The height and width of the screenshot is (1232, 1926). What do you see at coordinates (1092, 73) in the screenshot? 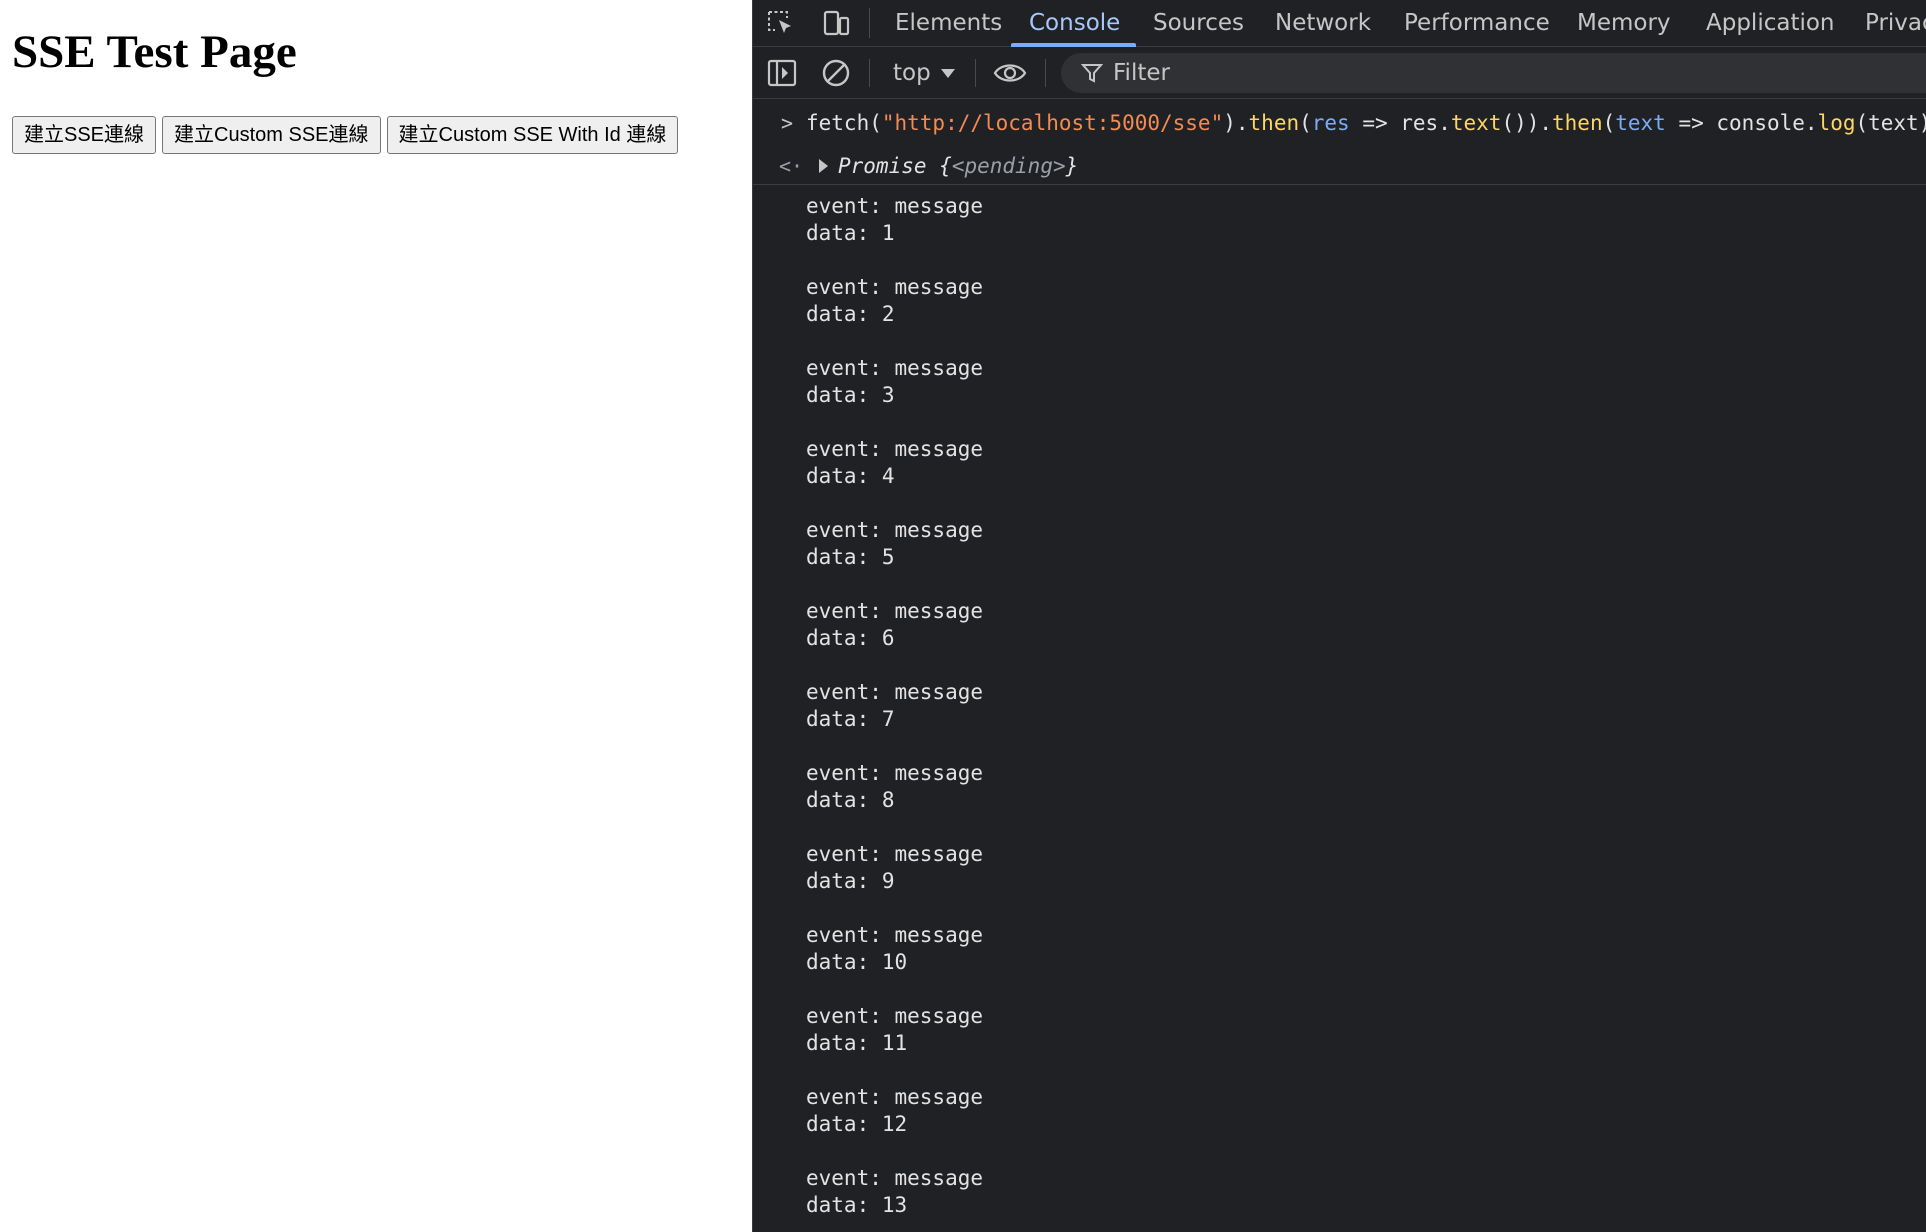
I see `filter-funnel-icon` at bounding box center [1092, 73].